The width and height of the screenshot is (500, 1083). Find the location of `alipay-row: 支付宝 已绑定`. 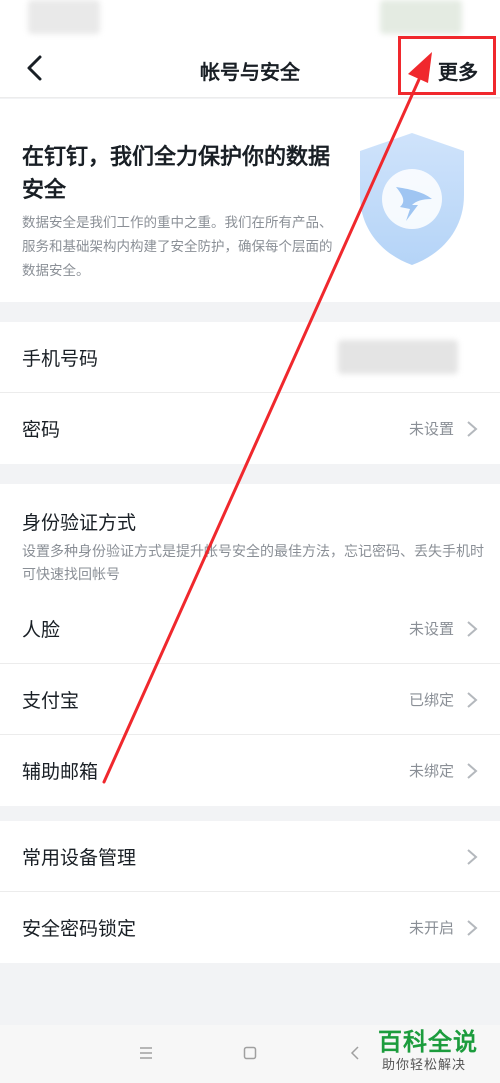

alipay-row: 支付宝 已绑定 is located at coordinates (250, 699).